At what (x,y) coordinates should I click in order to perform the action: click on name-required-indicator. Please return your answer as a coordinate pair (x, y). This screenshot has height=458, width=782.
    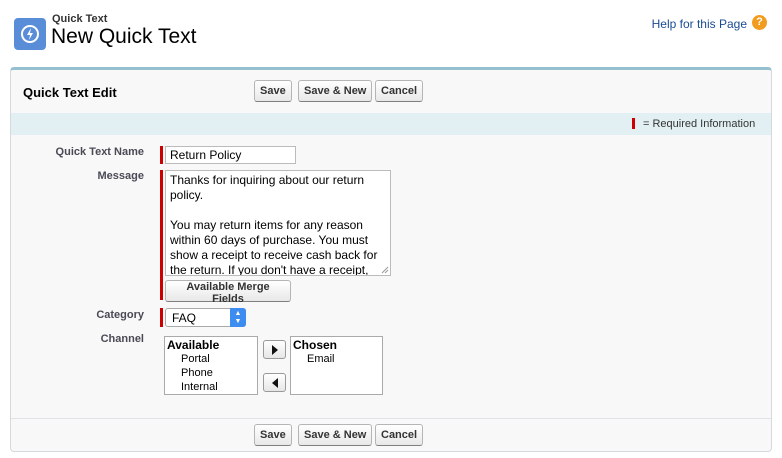
    Looking at the image, I should click on (161, 155).